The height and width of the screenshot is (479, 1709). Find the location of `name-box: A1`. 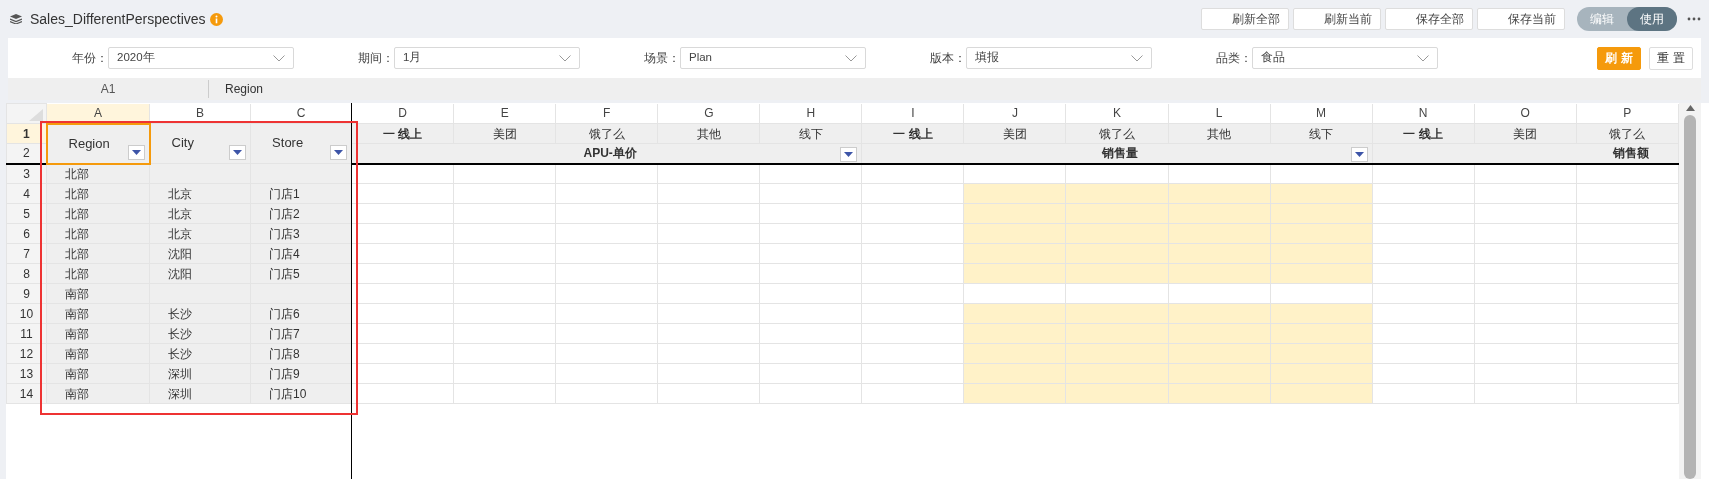

name-box: A1 is located at coordinates (108, 89).